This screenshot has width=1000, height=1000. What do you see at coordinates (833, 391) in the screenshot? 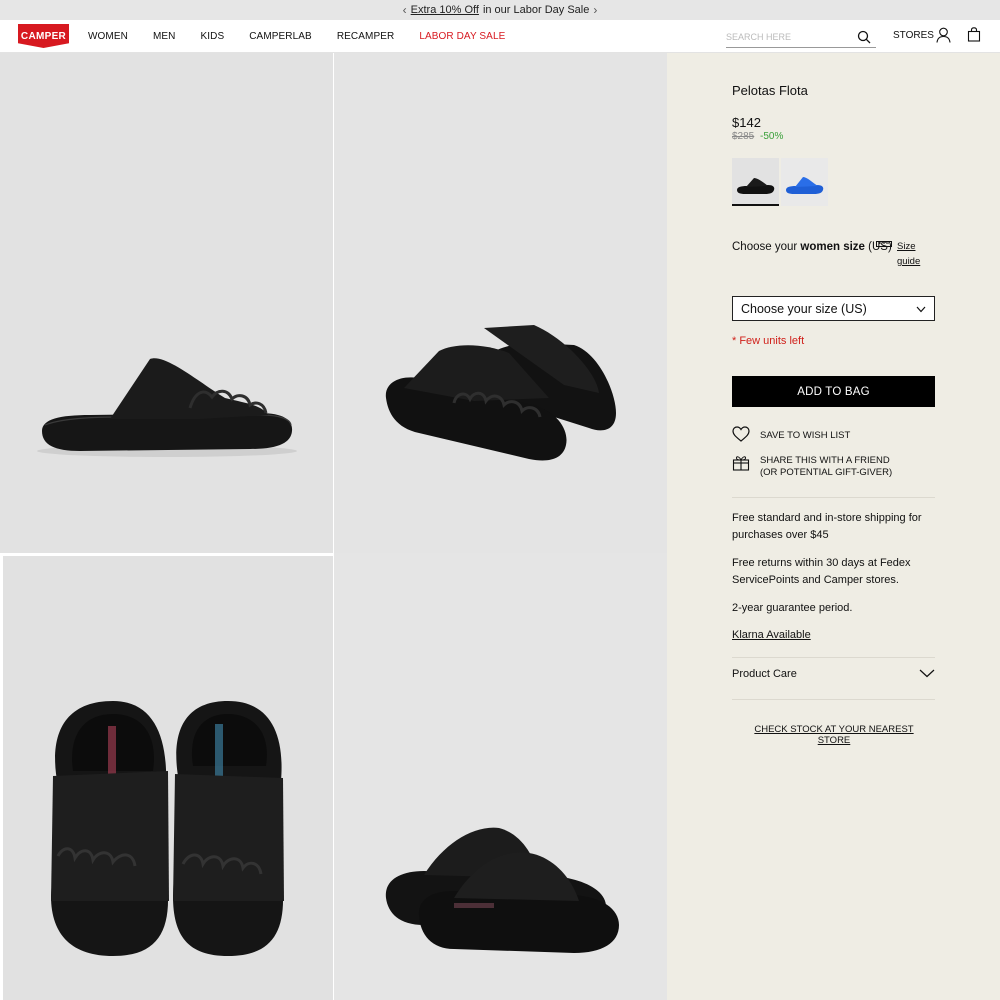
I see `add-to-bag-button: ADD TO BAG` at bounding box center [833, 391].